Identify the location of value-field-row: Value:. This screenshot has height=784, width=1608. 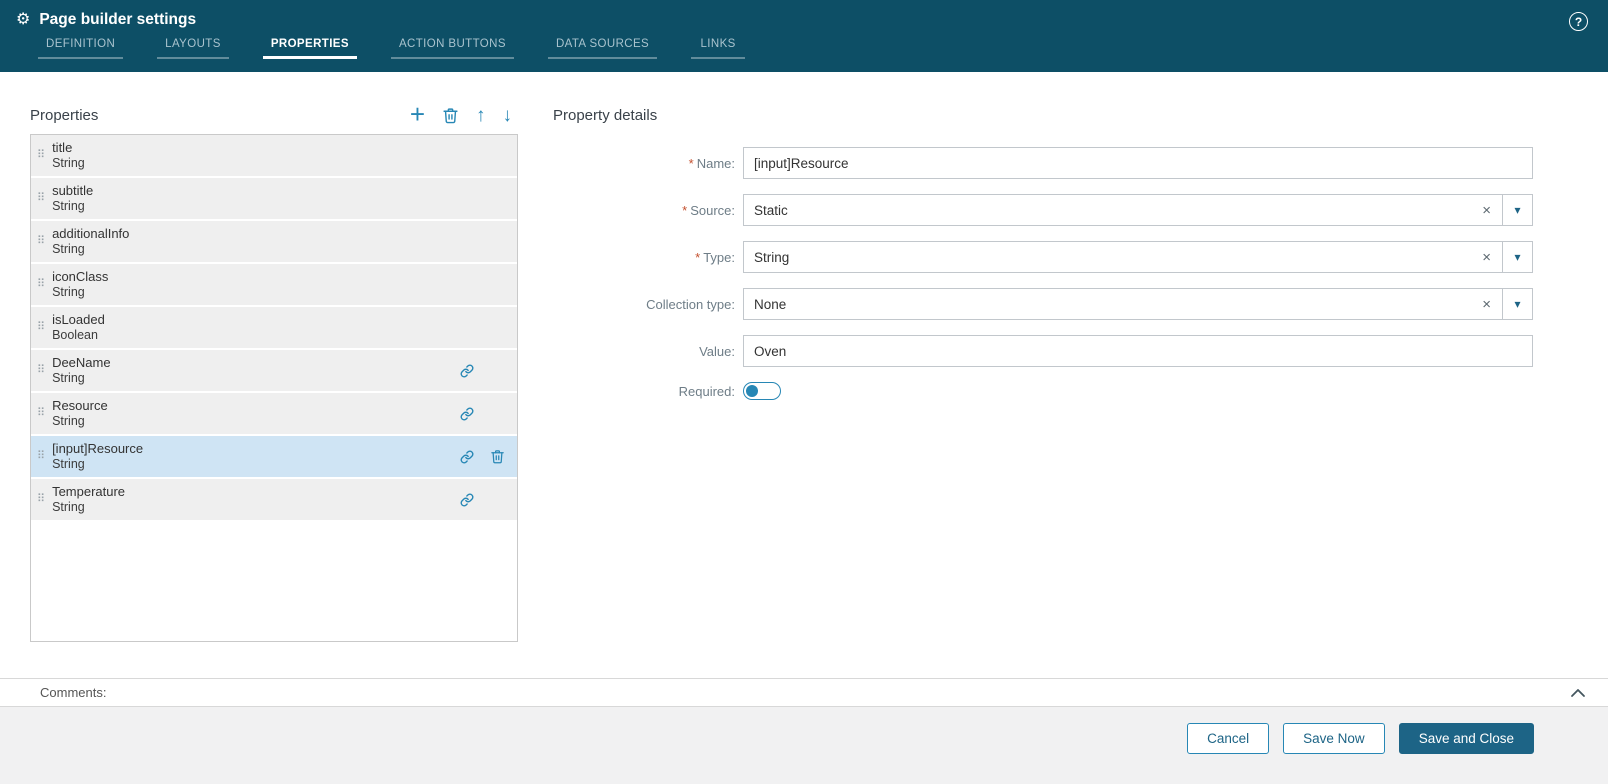
(1043, 351).